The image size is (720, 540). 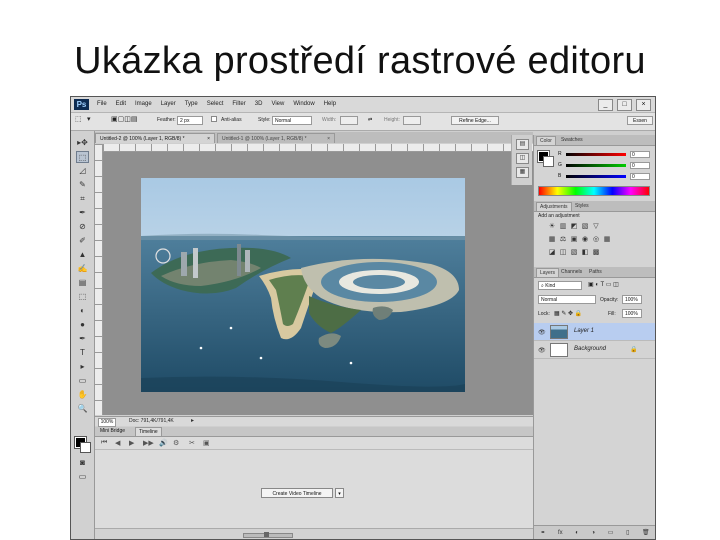 What do you see at coordinates (611, 532) in the screenshot?
I see `new-group-icon: ▭` at bounding box center [611, 532].